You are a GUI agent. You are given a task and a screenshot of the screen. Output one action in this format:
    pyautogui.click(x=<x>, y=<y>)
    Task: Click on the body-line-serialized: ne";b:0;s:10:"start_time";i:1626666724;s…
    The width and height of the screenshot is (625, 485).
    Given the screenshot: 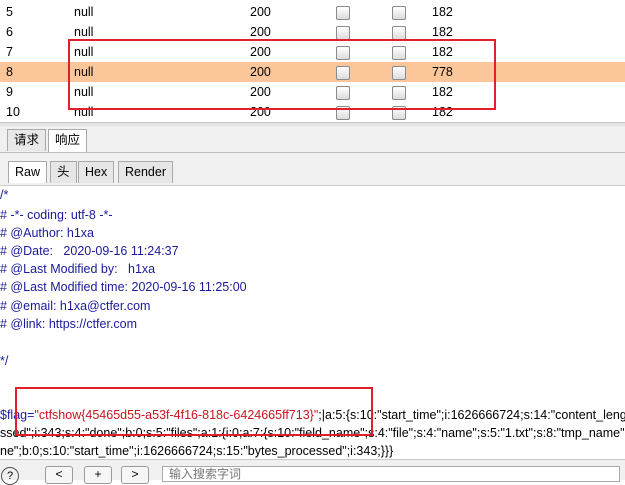 What is the action you would take?
    pyautogui.click(x=197, y=451)
    